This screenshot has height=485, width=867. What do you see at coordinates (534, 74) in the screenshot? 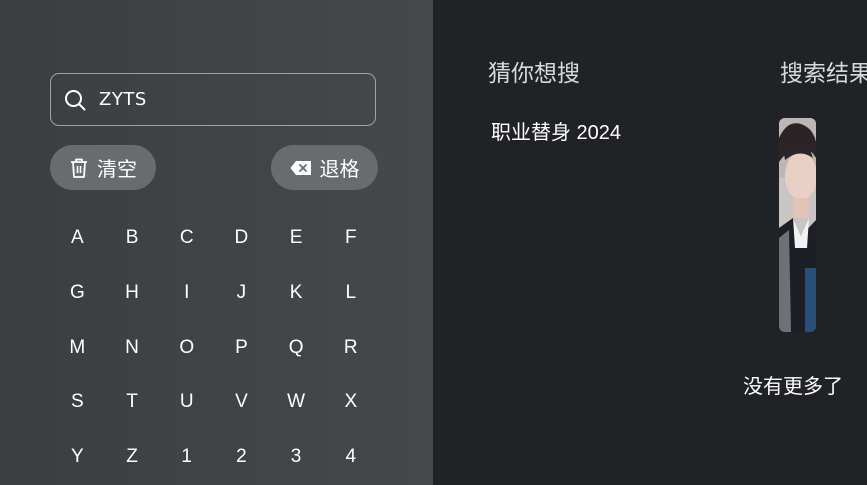
I see `suggestions-title: 猜你想搜` at bounding box center [534, 74].